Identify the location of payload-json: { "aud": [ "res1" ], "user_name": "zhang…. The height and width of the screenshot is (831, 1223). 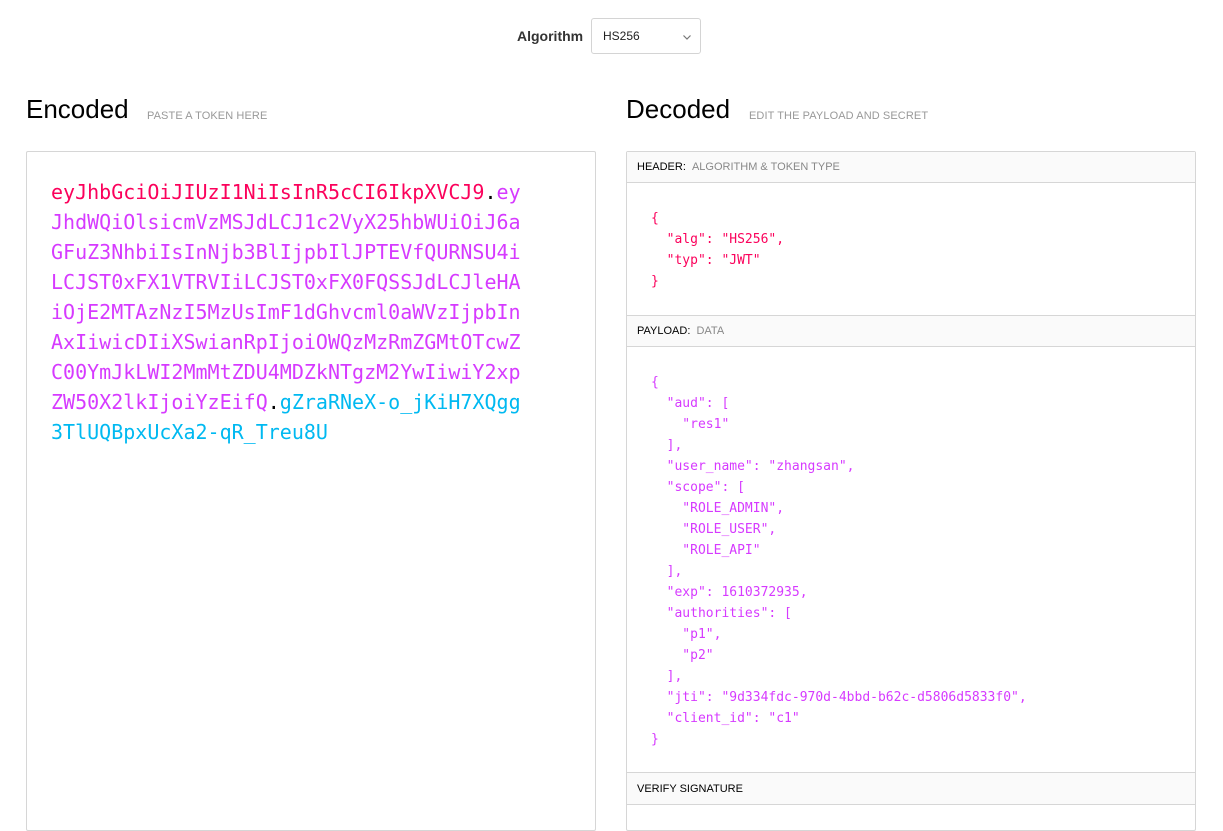
(839, 561).